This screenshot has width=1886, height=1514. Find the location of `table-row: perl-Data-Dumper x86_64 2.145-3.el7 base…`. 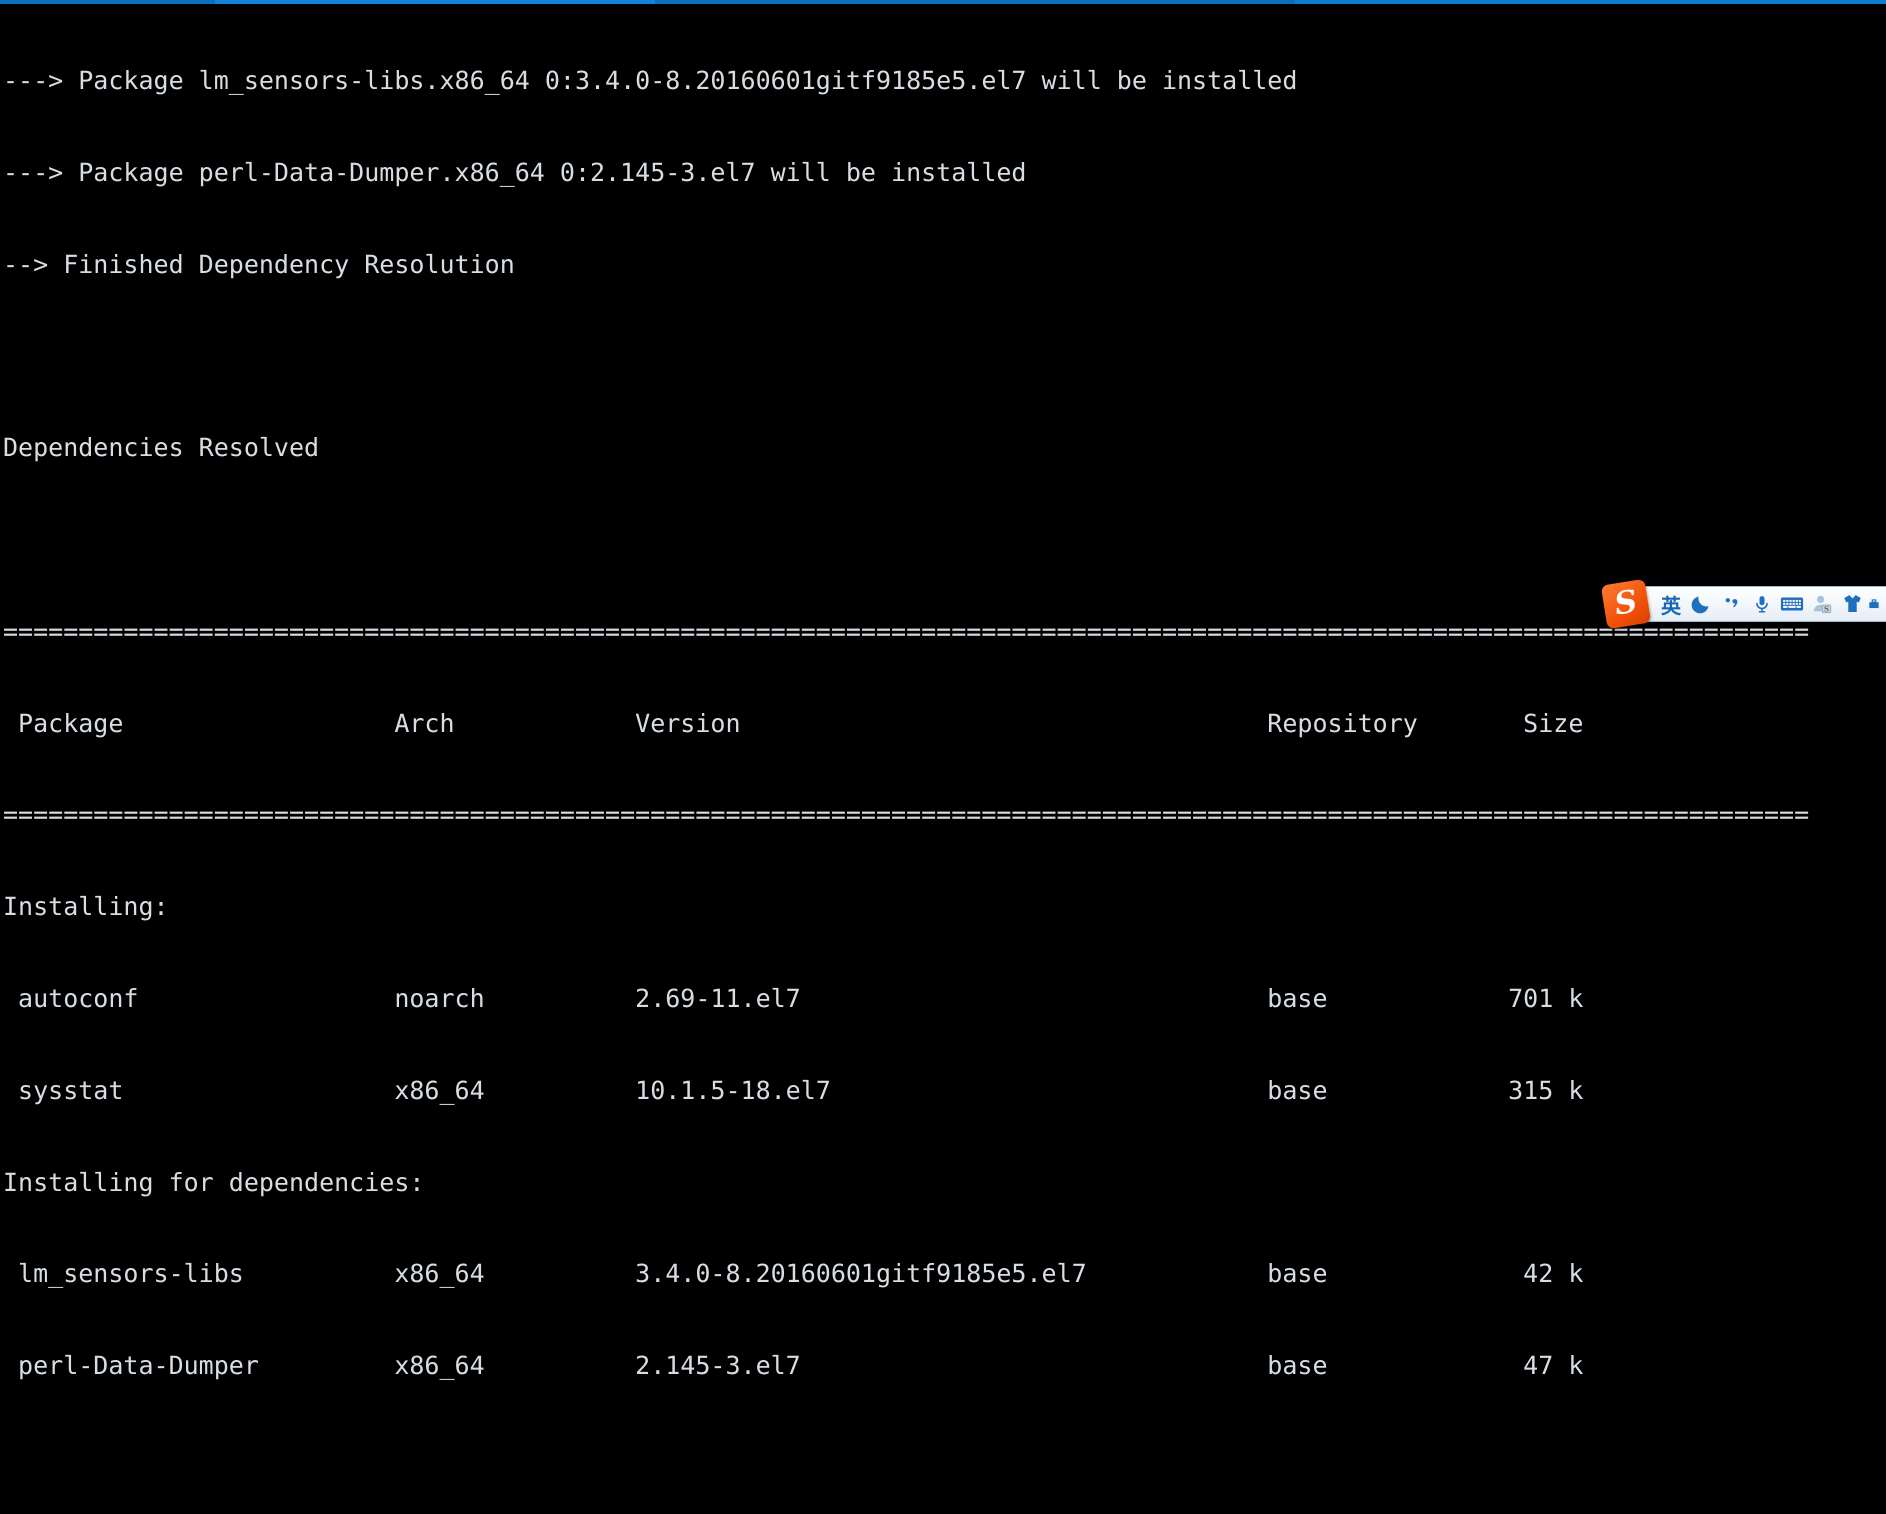

table-row: perl-Data-Dumper x86_64 2.145-3.el7 base… is located at coordinates (793, 1366).